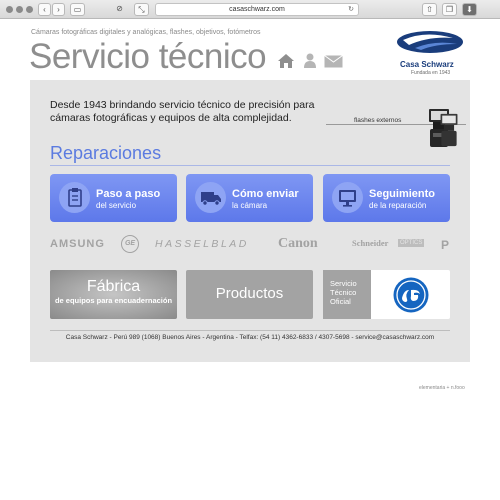 The width and height of the screenshot is (500, 500). I want to click on close-window-icon, so click(9, 9).